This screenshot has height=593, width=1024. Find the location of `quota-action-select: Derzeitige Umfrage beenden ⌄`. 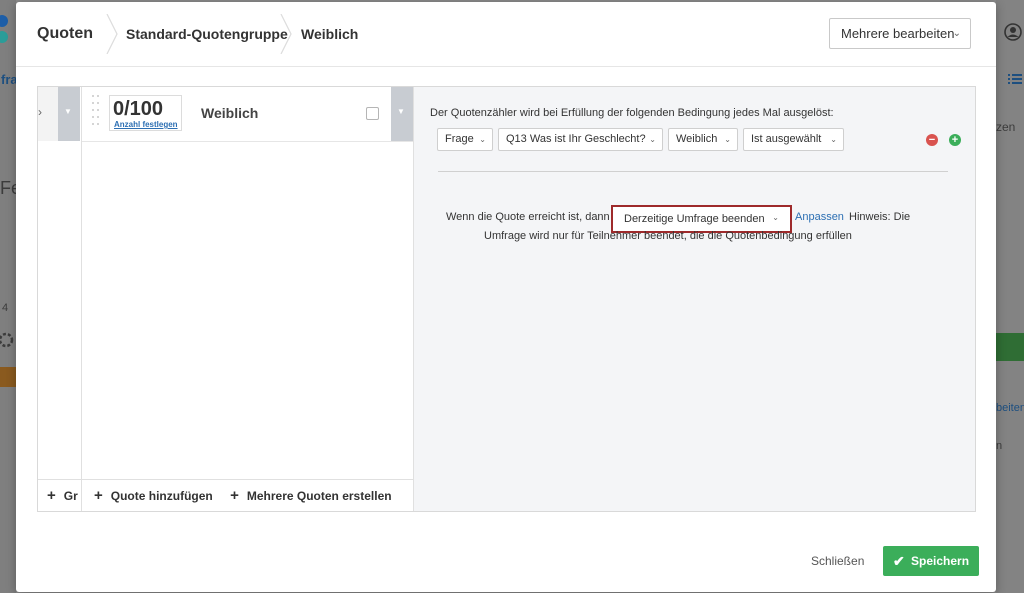

quota-action-select: Derzeitige Umfrage beenden ⌄ is located at coordinates (701, 219).